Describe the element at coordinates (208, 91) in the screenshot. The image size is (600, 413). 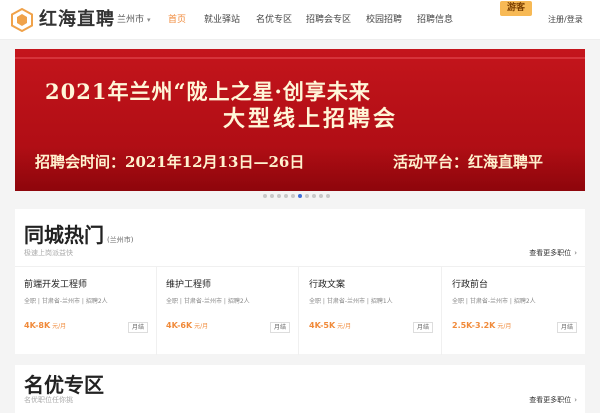
I see `banner-headline: 2021年兰州“陇上之星·创享未来` at that location.